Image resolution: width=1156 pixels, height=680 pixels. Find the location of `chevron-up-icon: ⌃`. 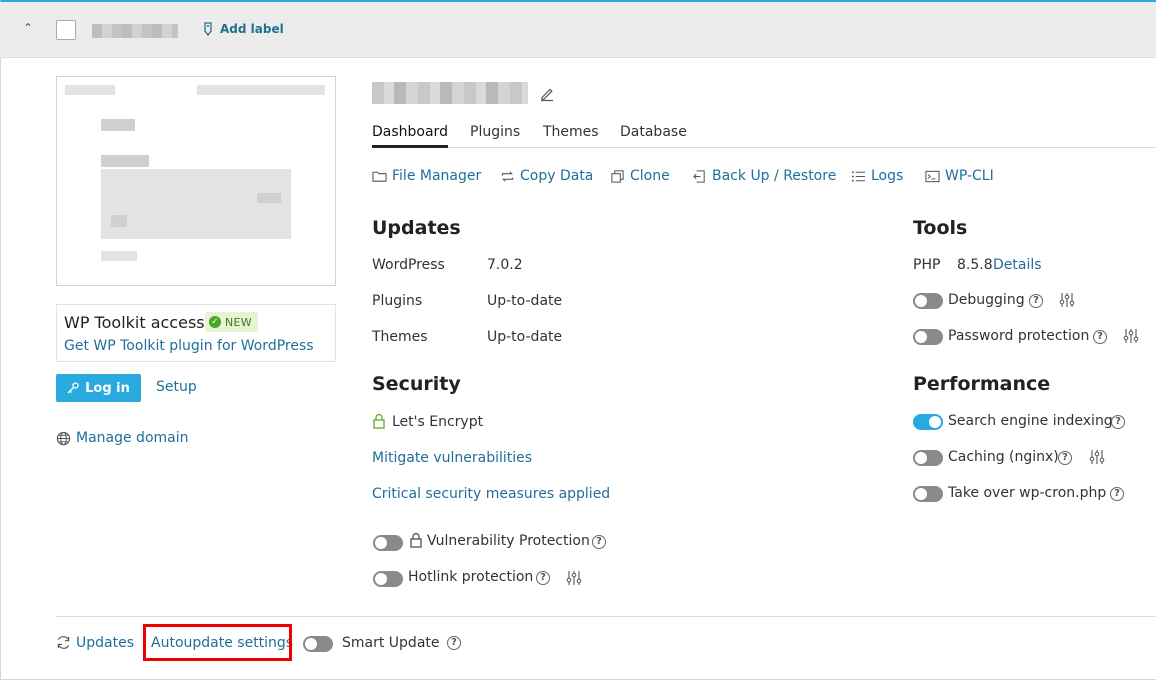

chevron-up-icon: ⌃ is located at coordinates (28, 28).